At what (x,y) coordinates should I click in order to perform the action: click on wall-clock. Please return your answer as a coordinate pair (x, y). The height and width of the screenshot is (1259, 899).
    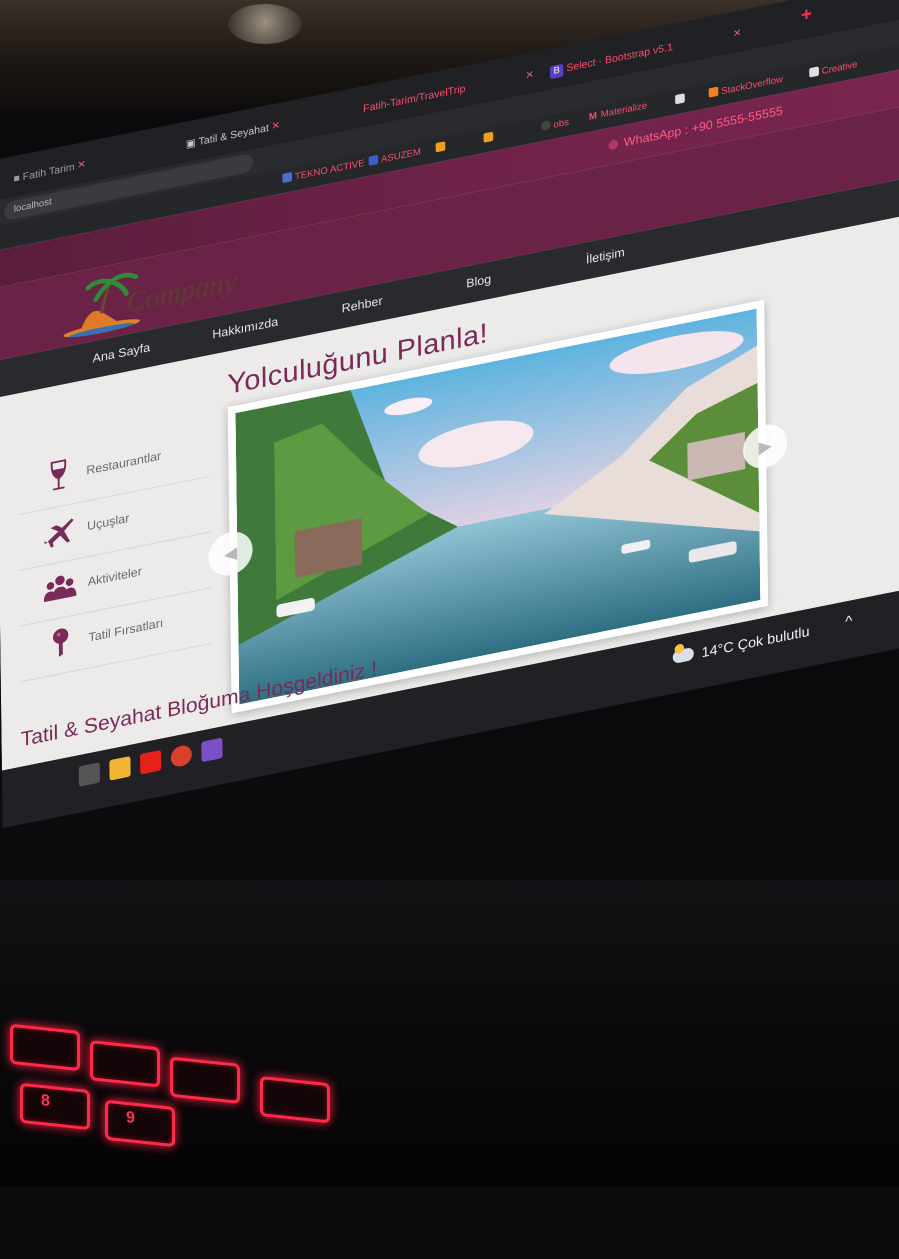
    Looking at the image, I should click on (265, 24).